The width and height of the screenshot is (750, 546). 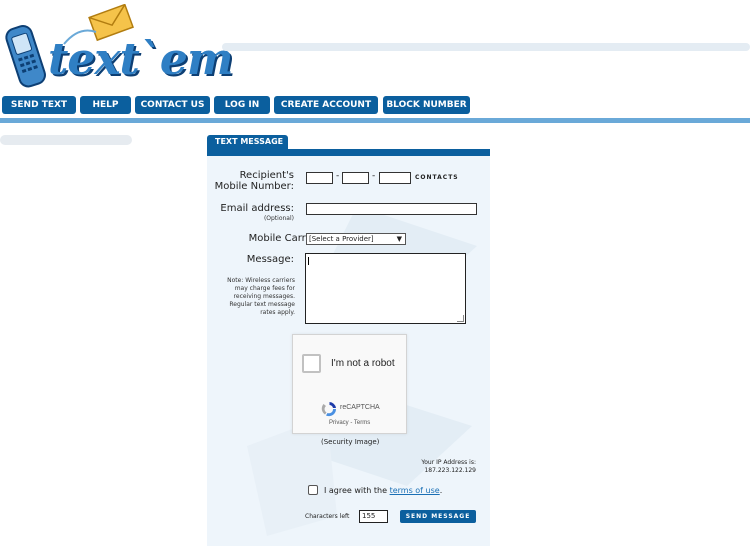 I want to click on header-decoration-bar, so click(x=486, y=47).